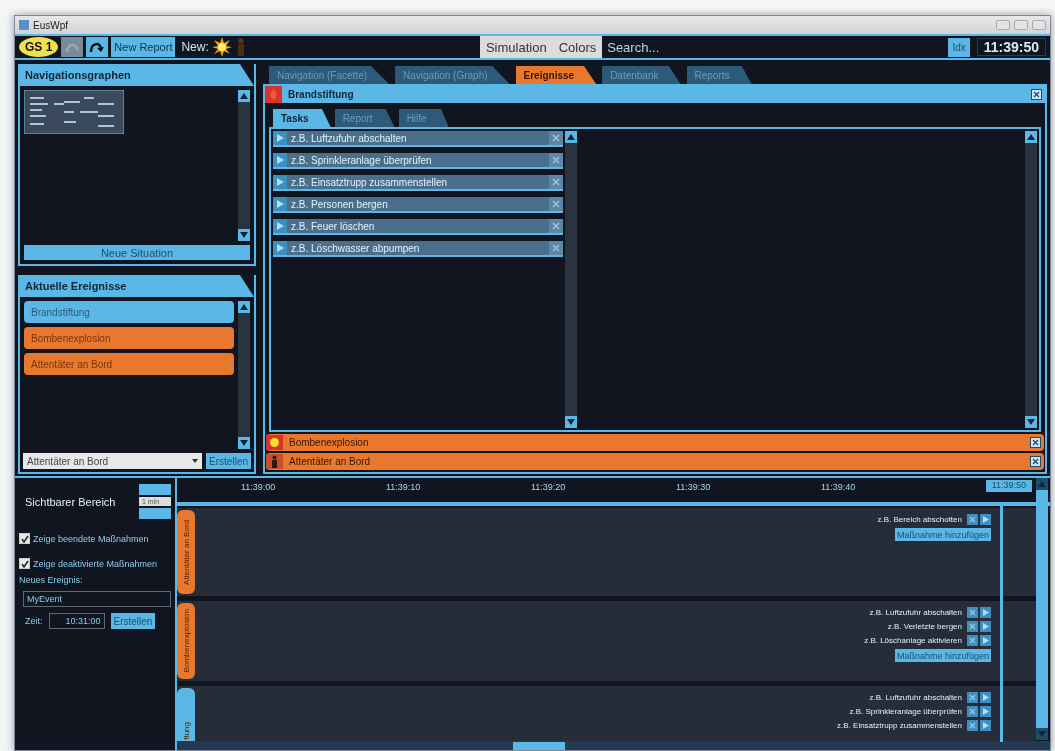  What do you see at coordinates (516, 47) in the screenshot?
I see `menu-item: Simulation` at bounding box center [516, 47].